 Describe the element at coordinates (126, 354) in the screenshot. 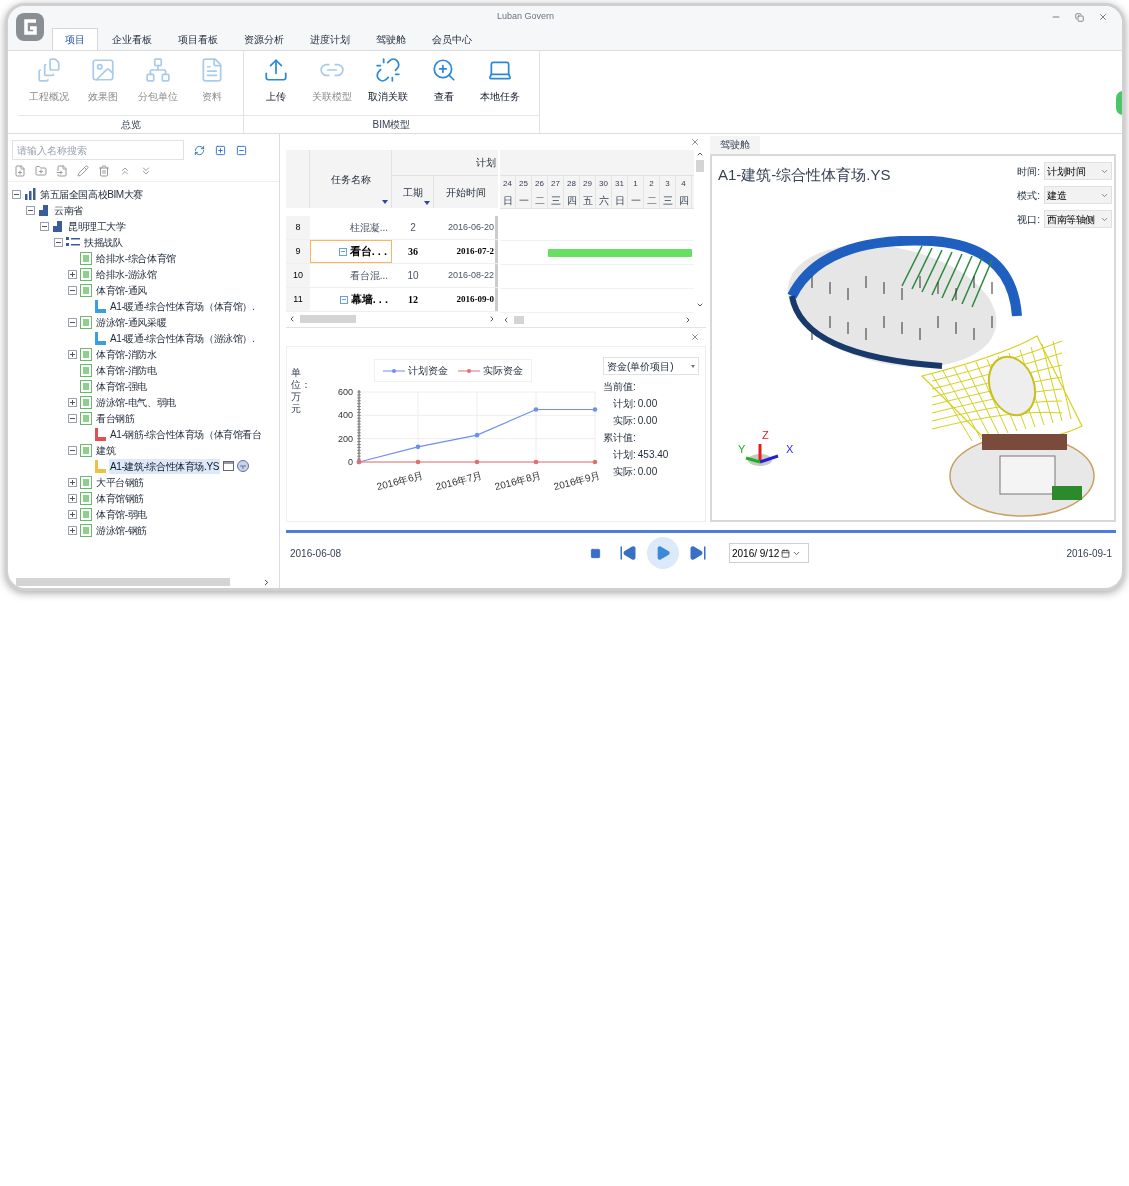

I see `tree-item: 体育馆-消防水` at that location.